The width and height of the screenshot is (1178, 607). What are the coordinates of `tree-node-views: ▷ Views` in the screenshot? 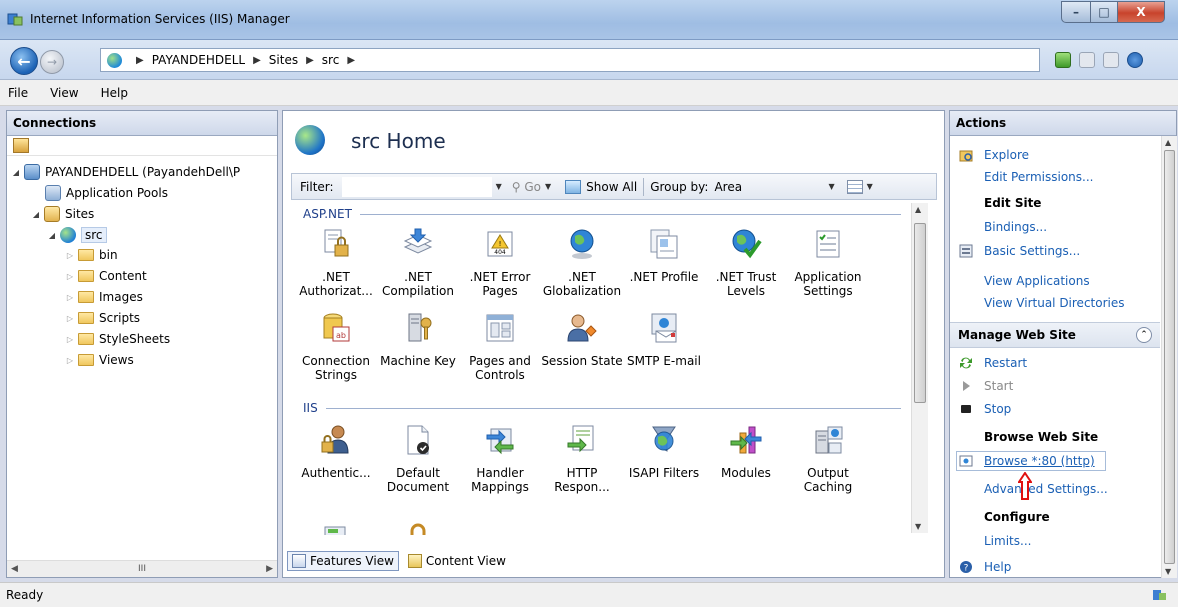 It's located at (99, 360).